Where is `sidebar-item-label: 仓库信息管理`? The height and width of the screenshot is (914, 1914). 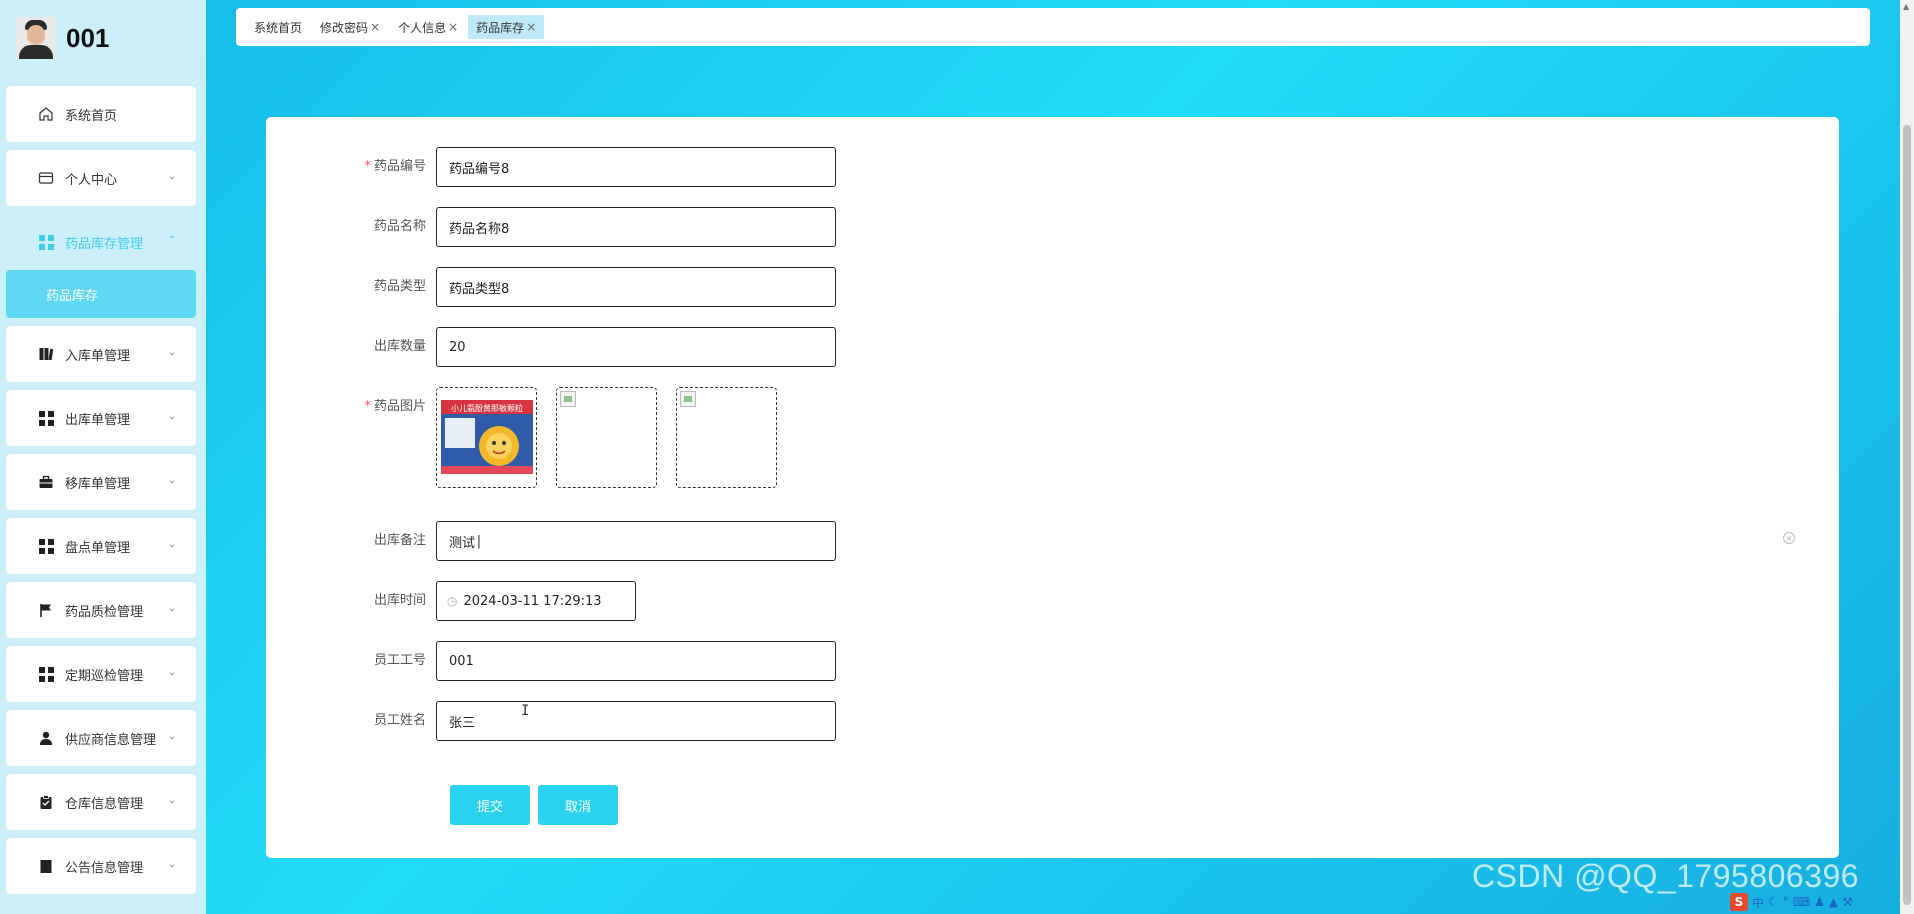 sidebar-item-label: 仓库信息管理 is located at coordinates (104, 804).